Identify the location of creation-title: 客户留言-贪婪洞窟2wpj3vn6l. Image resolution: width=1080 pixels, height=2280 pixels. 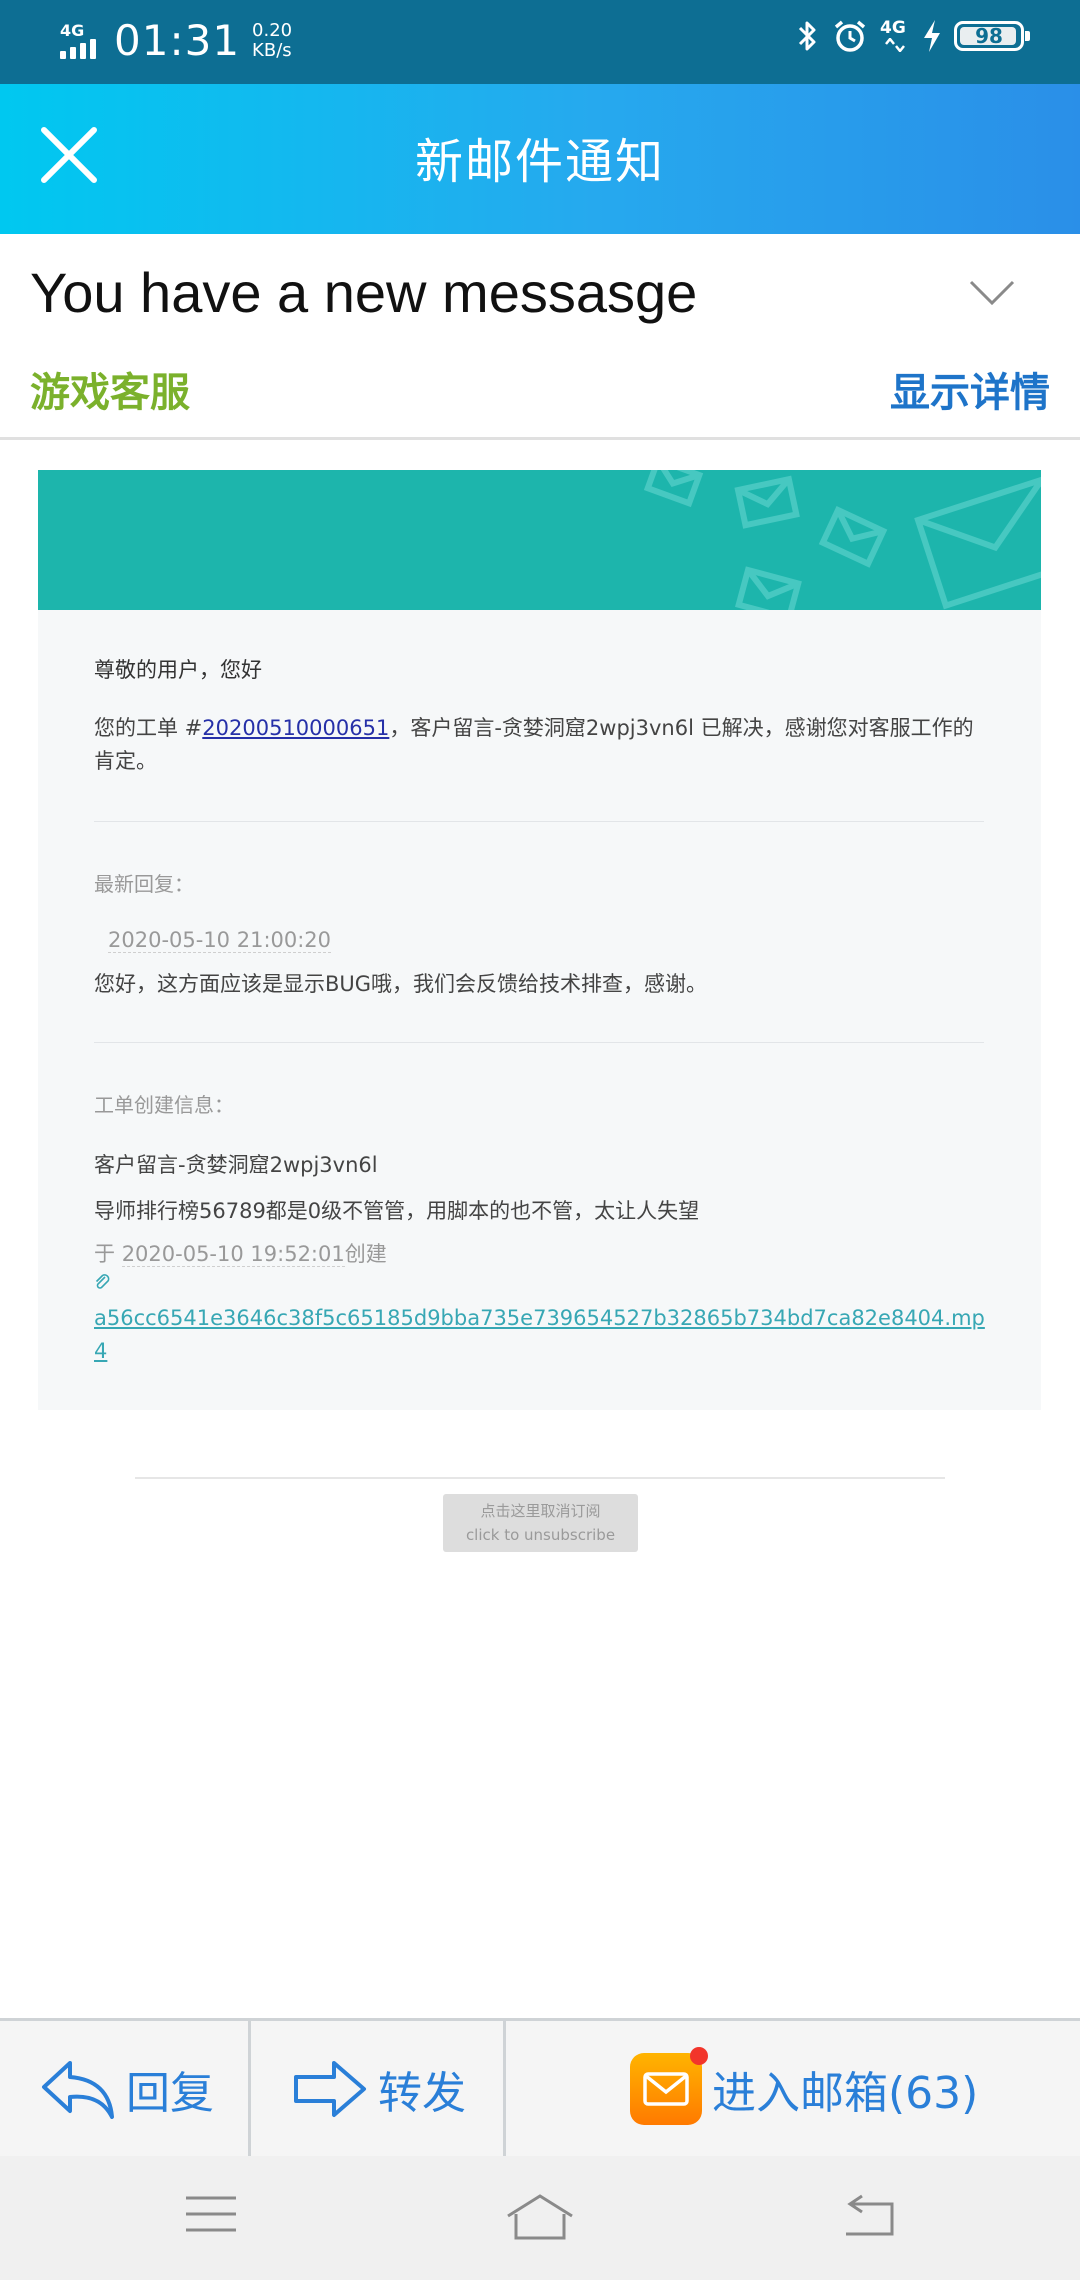
(236, 1165).